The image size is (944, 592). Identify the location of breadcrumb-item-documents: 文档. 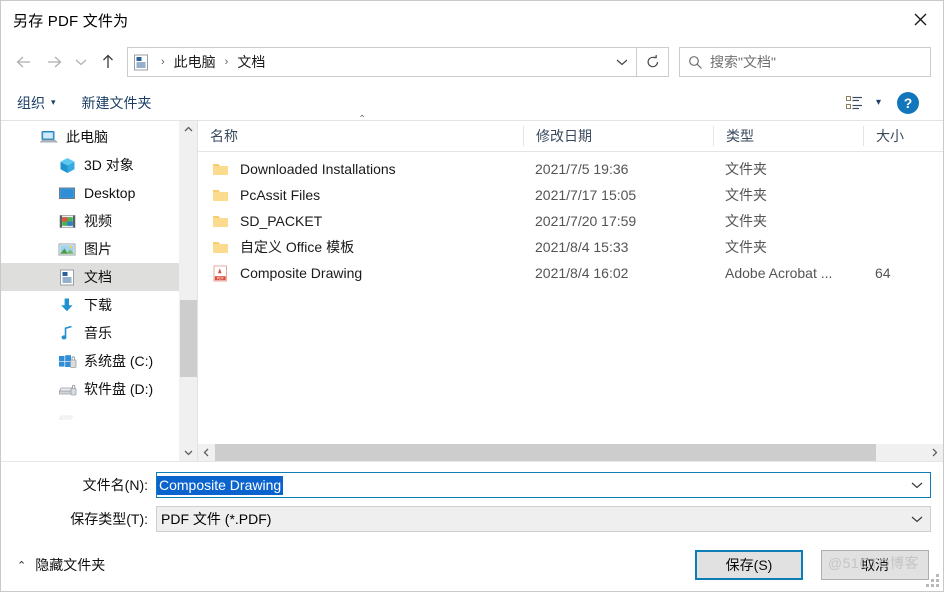
(251, 62).